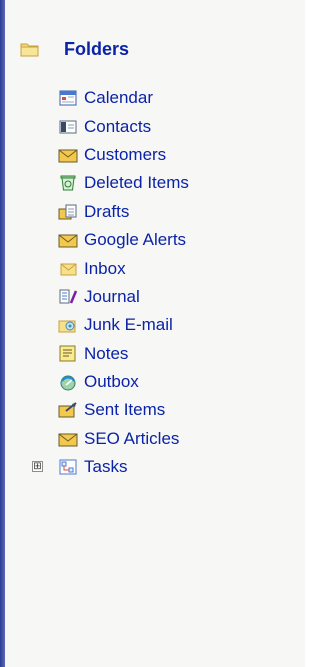  I want to click on folder-label: Customers, so click(125, 154).